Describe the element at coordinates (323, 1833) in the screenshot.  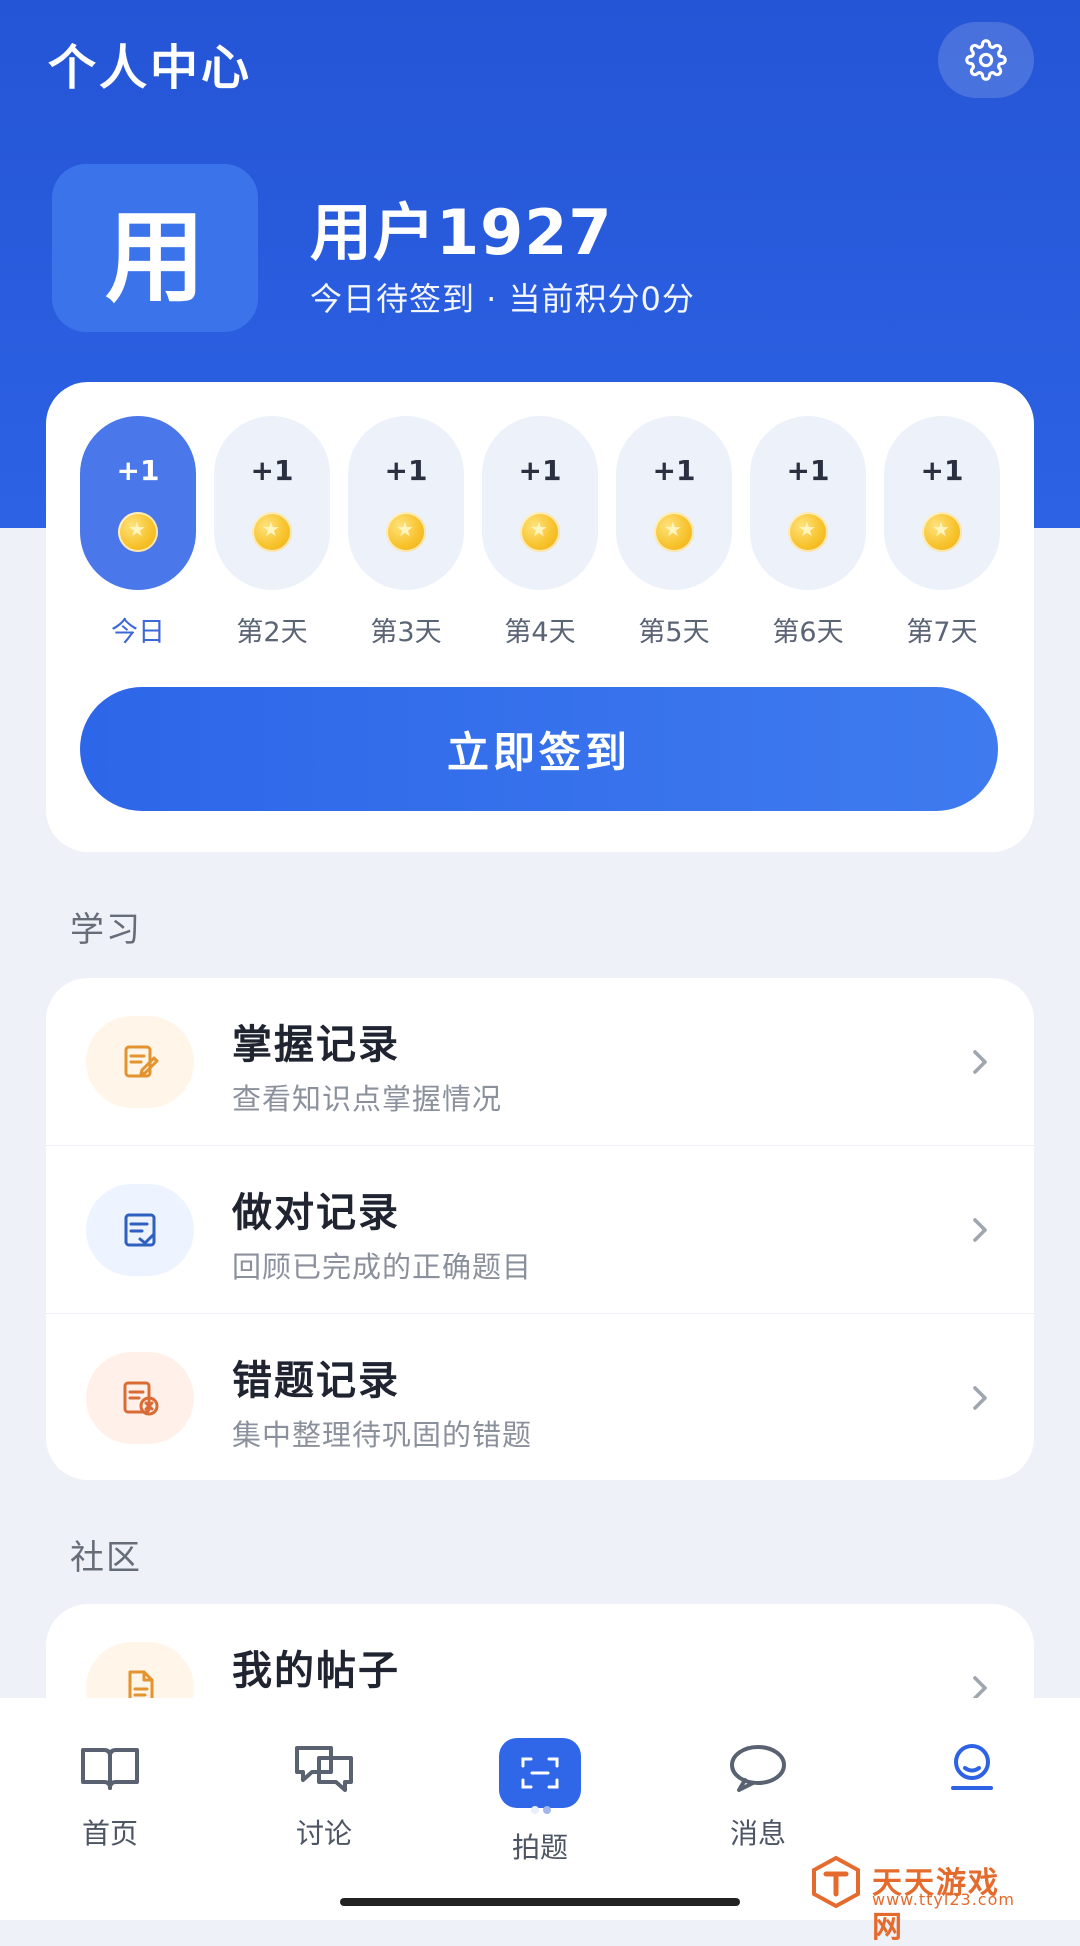
I see `nav-label: 讨论` at that location.